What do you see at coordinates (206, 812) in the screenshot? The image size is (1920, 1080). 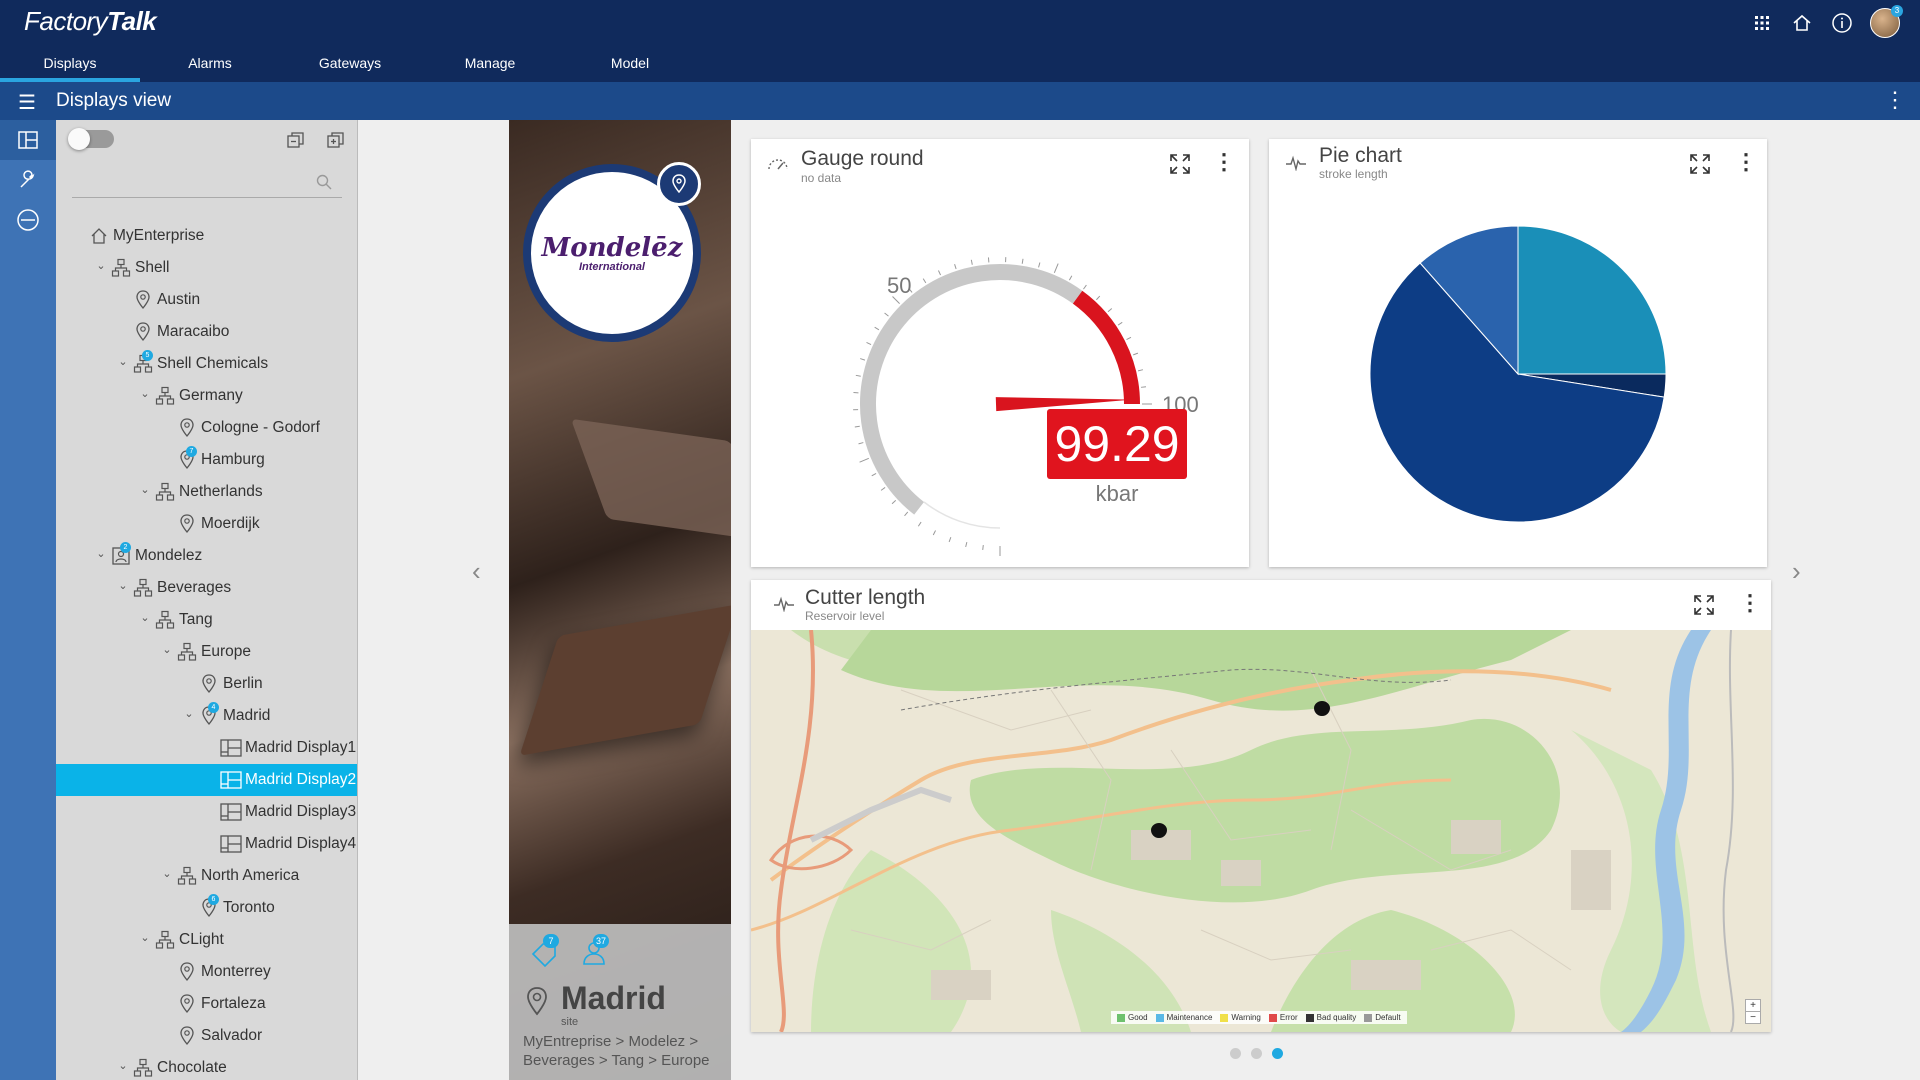 I see `tree-node: Madrid Display3` at bounding box center [206, 812].